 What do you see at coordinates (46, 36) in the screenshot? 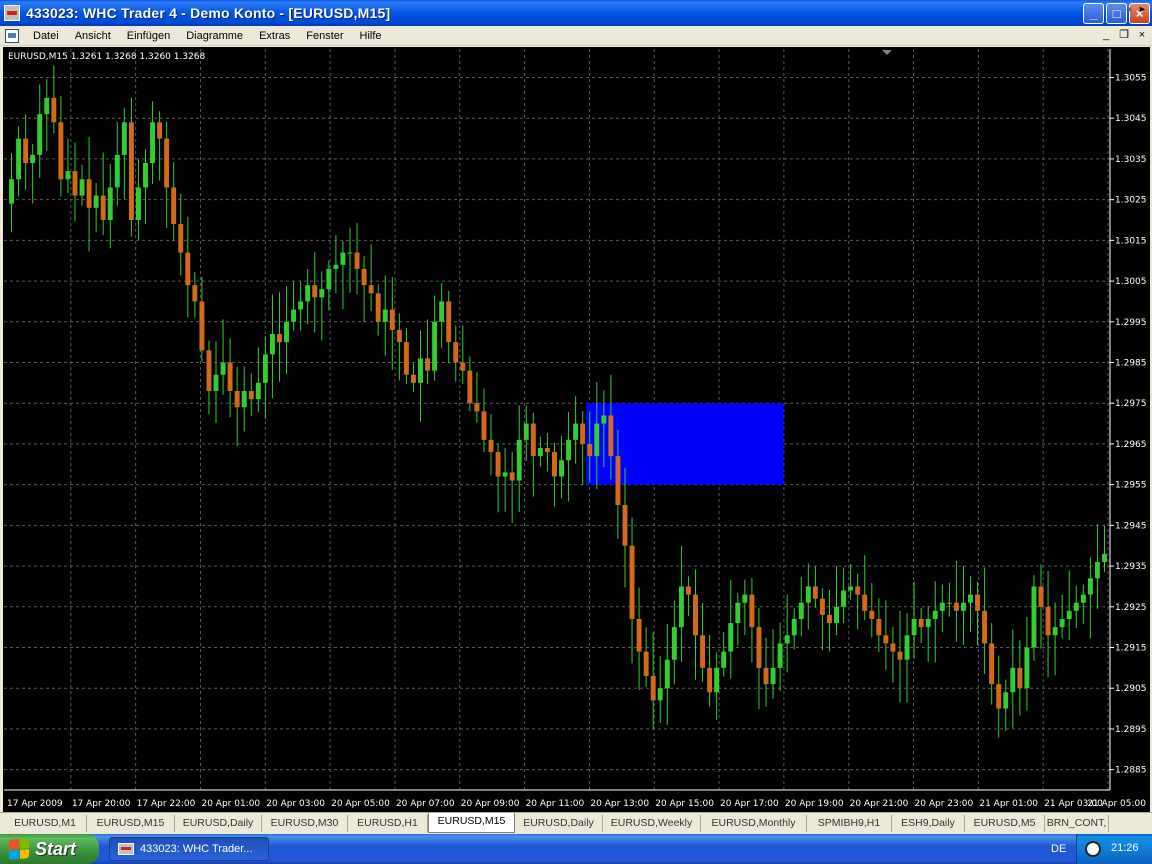
I see `menu-datei: Datei` at bounding box center [46, 36].